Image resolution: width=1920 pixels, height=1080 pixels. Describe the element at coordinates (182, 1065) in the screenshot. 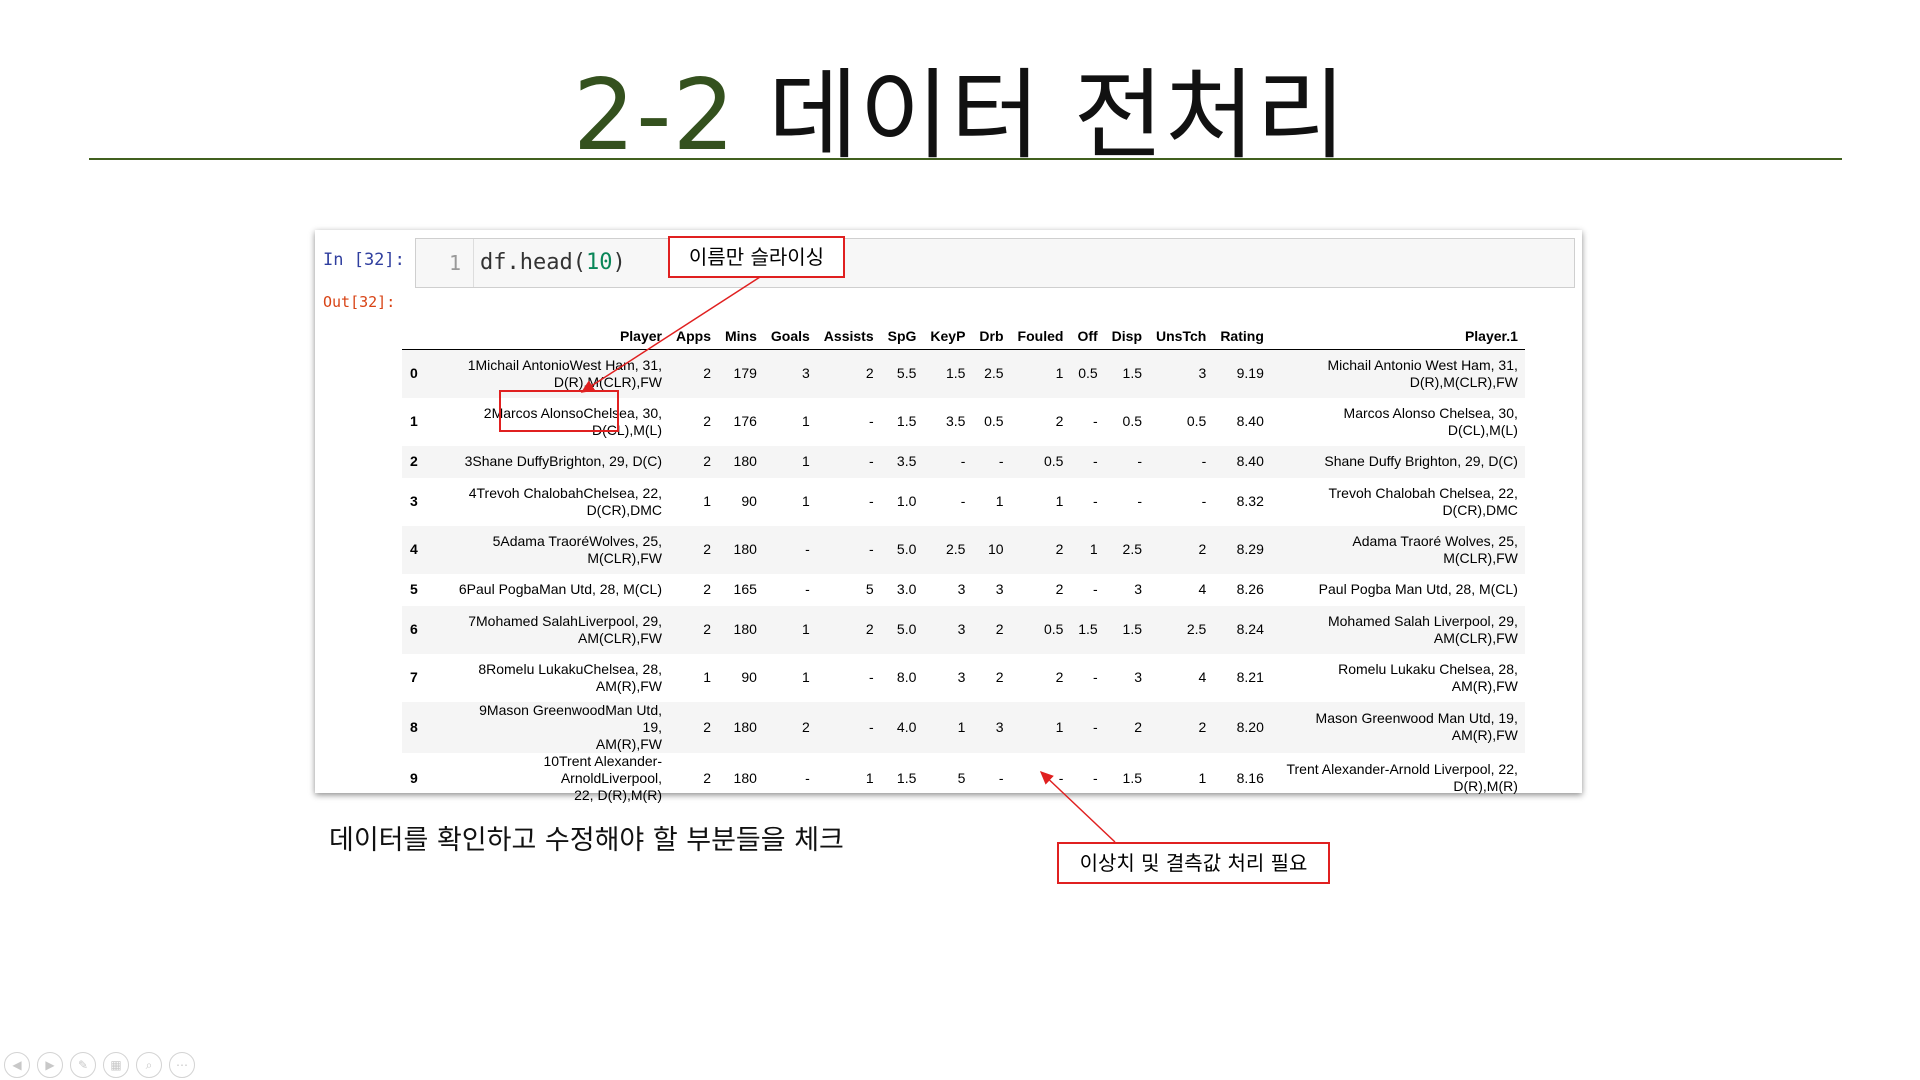

I see `more-icon: ⋯` at that location.